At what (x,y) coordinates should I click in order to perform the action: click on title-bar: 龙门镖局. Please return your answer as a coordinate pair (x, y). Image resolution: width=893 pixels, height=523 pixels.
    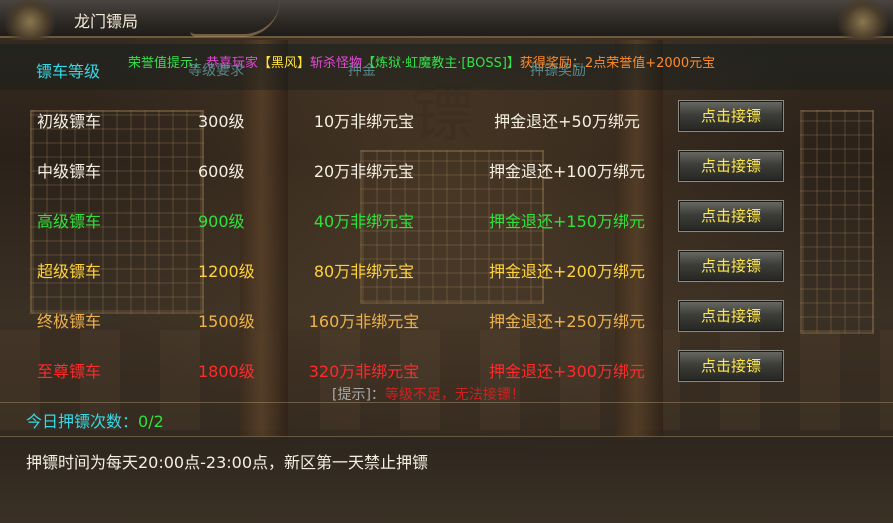
    Looking at the image, I should click on (446, 20).